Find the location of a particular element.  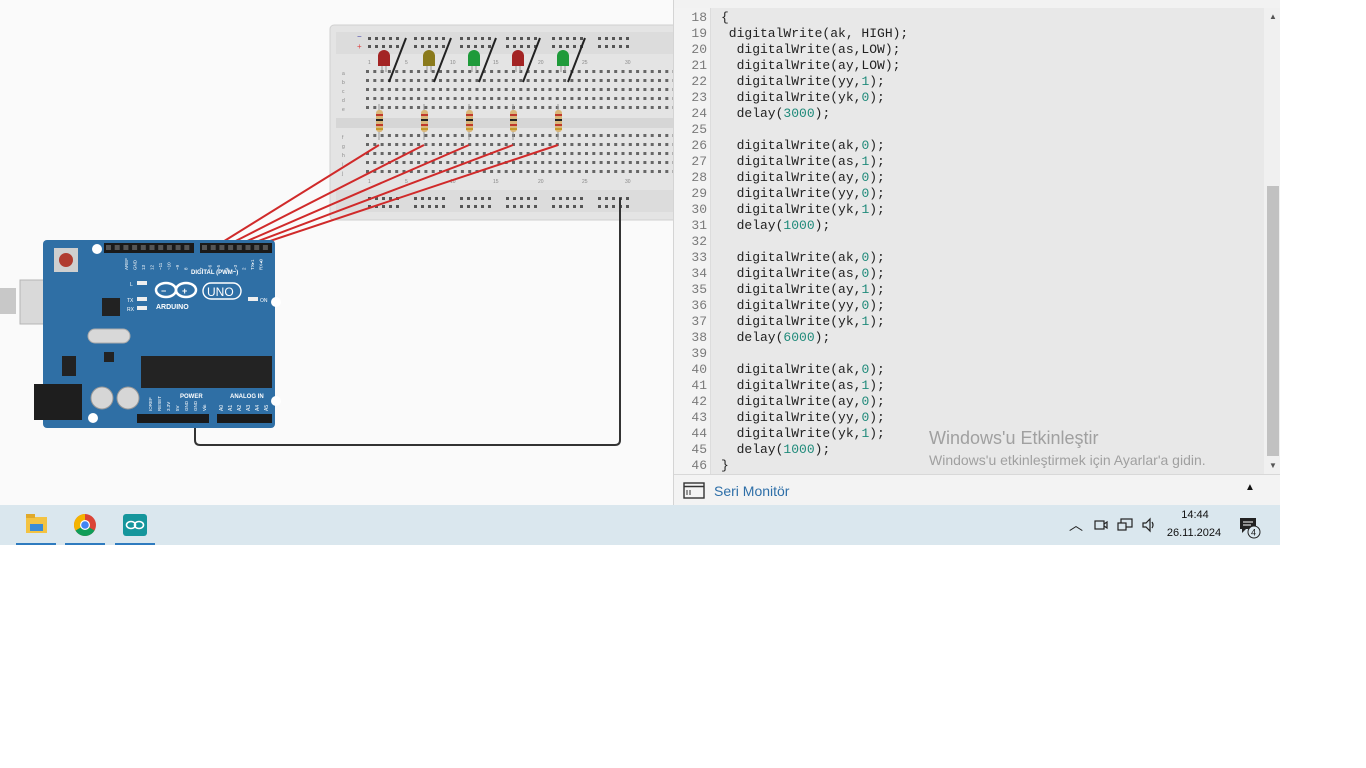

serial-monitor-label: Seri Monitör is located at coordinates (751, 491).